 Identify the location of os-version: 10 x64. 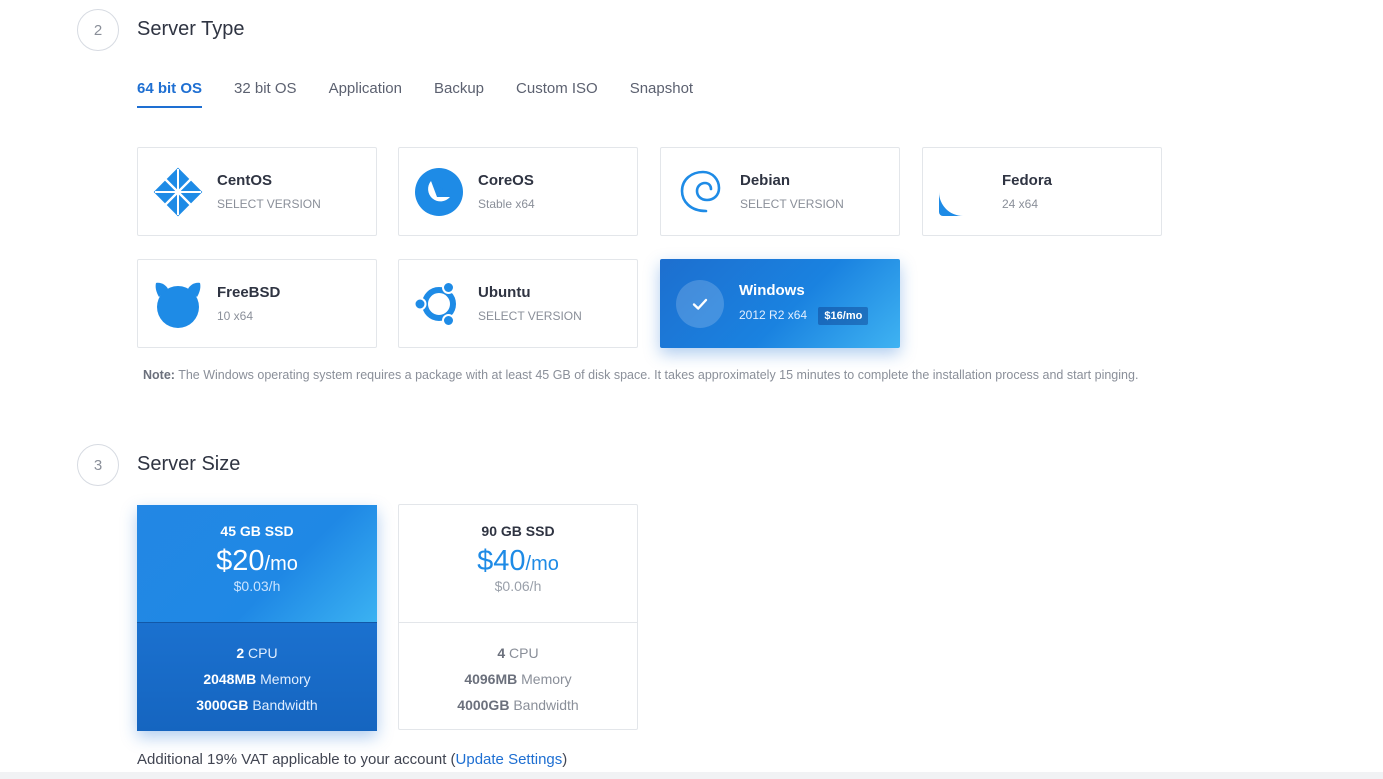
(235, 316).